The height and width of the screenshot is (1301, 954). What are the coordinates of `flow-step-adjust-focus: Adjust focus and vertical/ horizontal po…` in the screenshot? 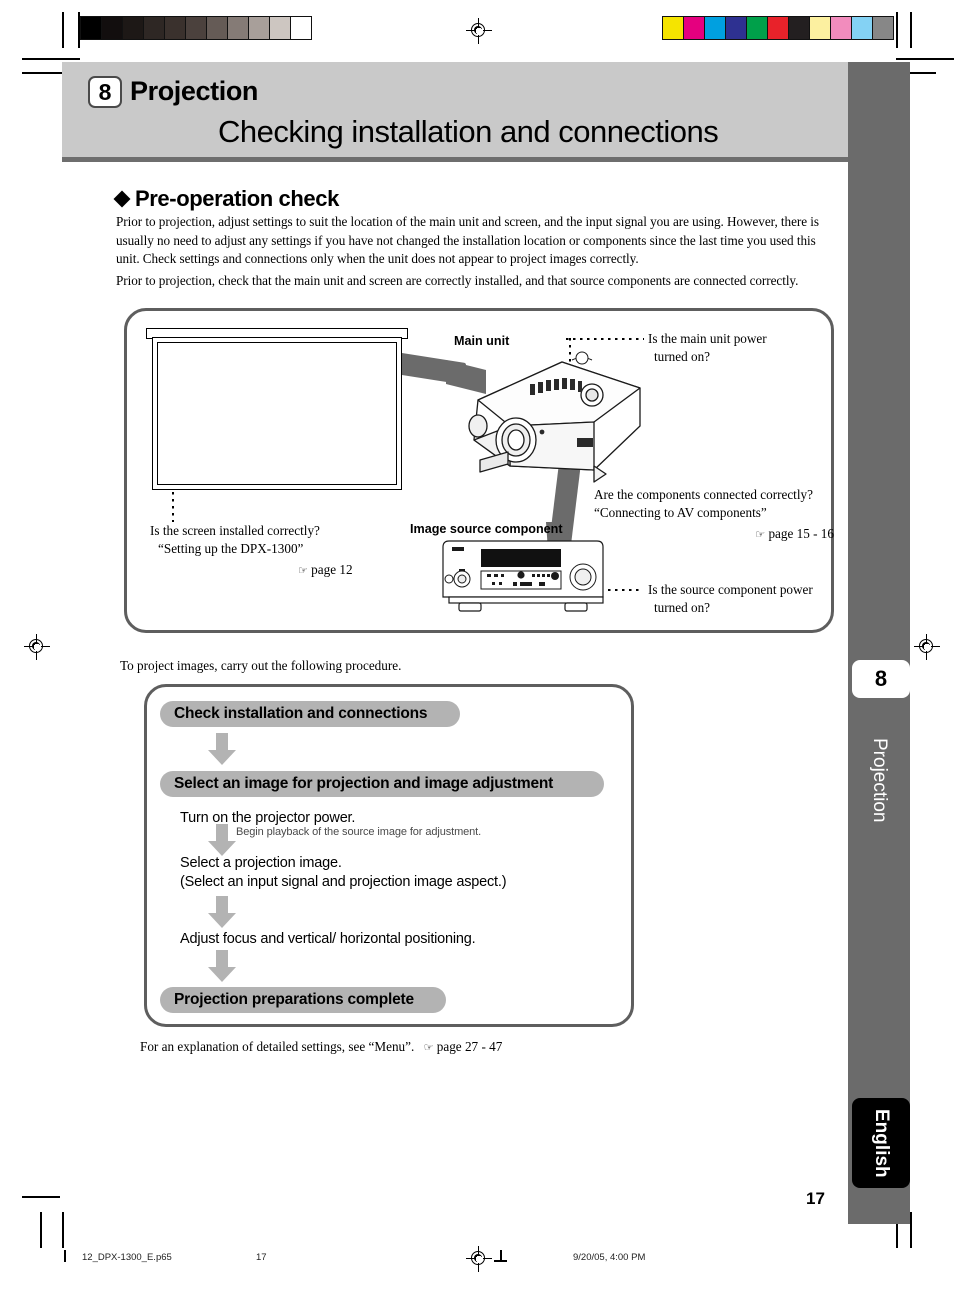 It's located at (328, 939).